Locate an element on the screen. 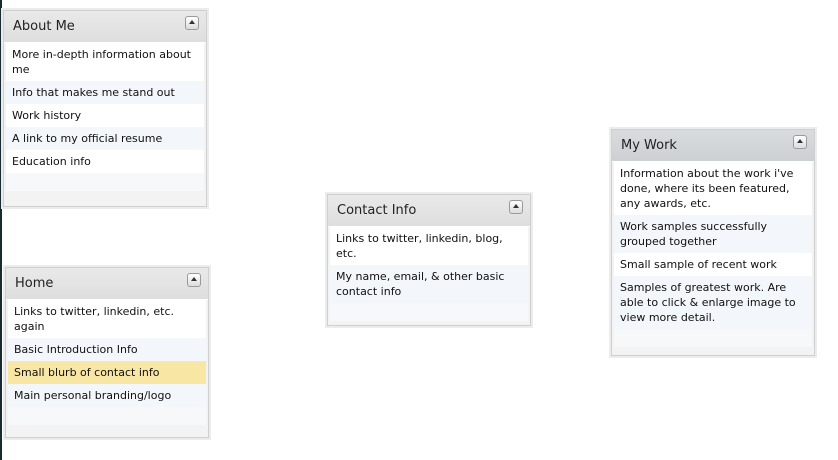 The width and height of the screenshot is (838, 460). list-item-selected: Small blurb of contact info is located at coordinates (107, 372).